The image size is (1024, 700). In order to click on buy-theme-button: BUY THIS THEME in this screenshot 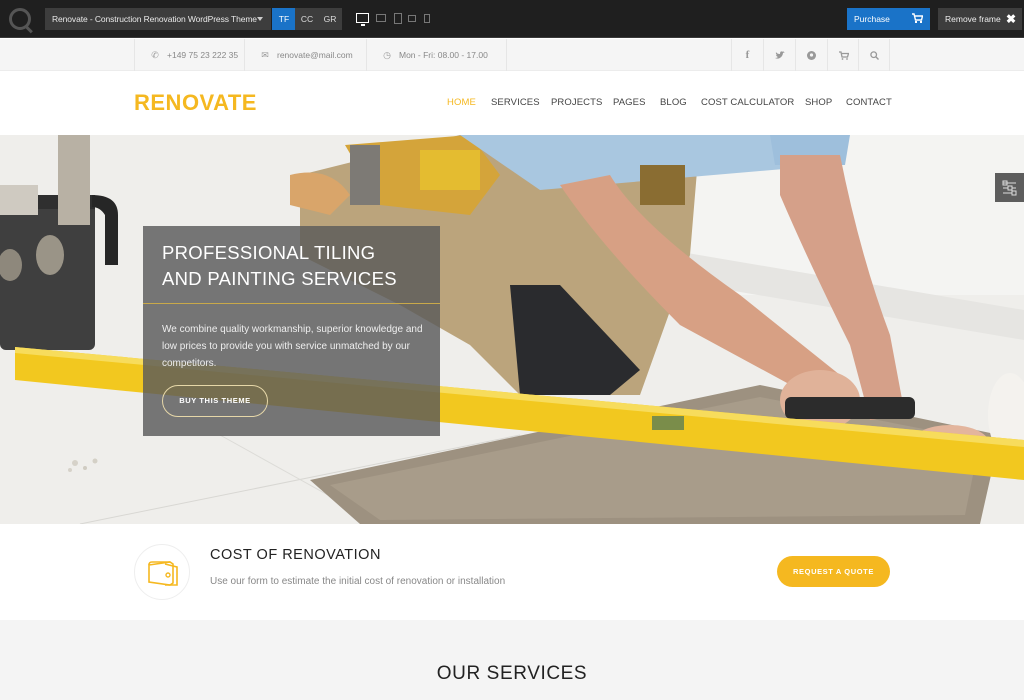, I will do `click(215, 401)`.